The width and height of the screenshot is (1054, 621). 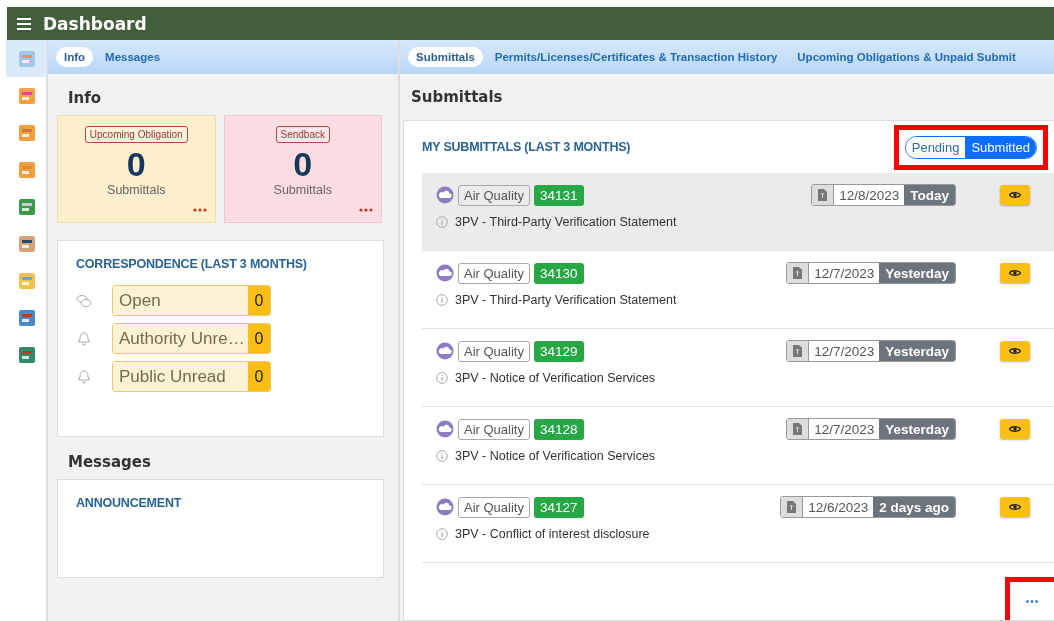 What do you see at coordinates (558, 507) in the screenshot?
I see `submittal-number: 34127` at bounding box center [558, 507].